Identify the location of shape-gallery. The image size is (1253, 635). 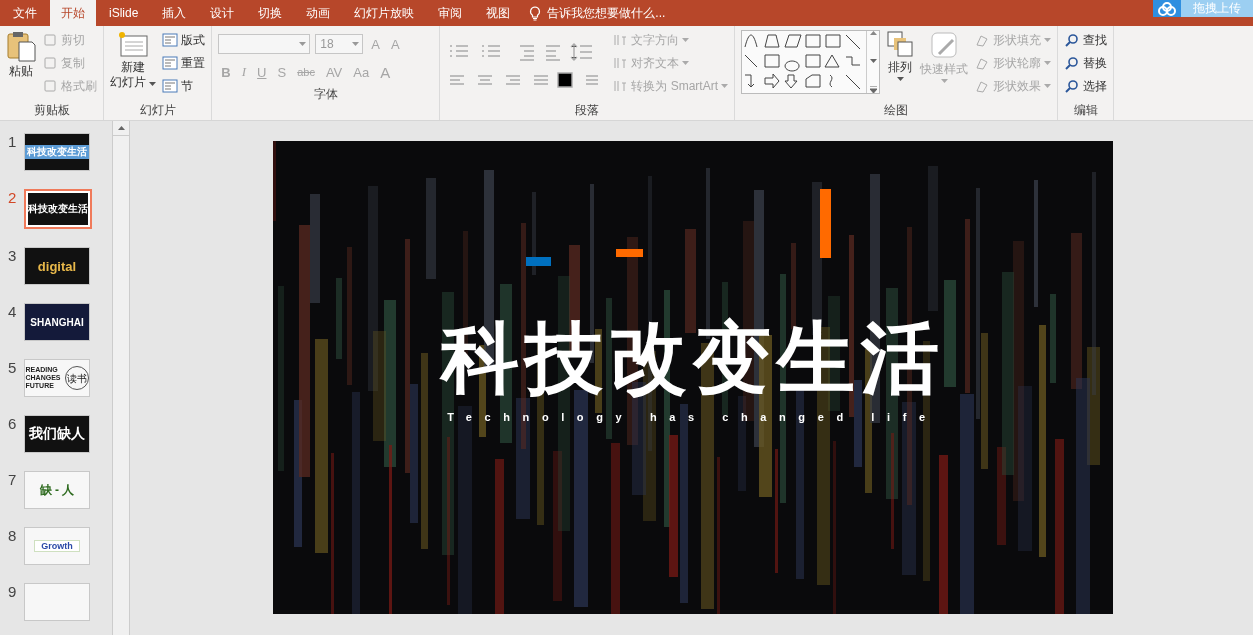
(810, 62).